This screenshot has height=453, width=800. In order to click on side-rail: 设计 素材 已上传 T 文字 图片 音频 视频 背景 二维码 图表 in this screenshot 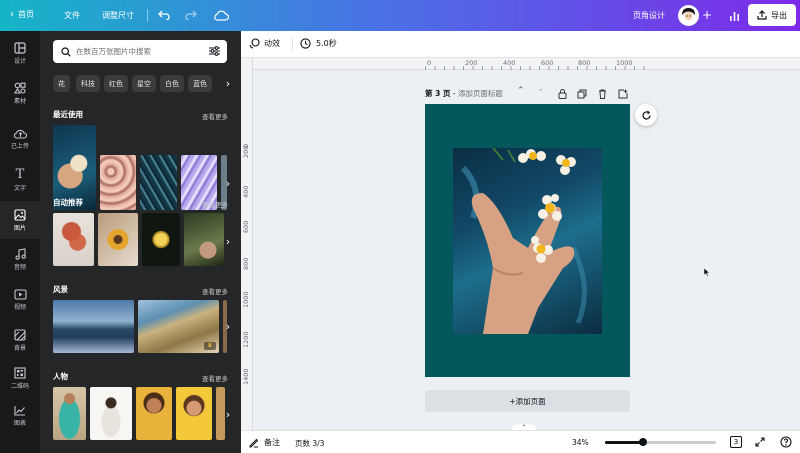, I will do `click(20, 242)`.